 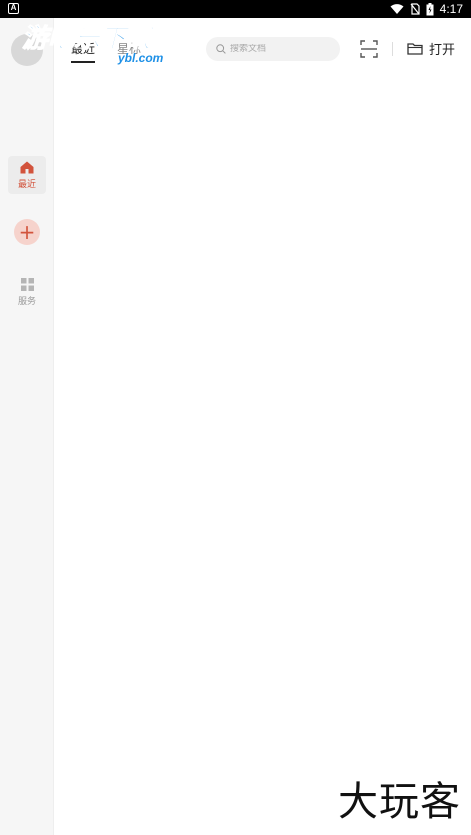 What do you see at coordinates (129, 48) in the screenshot?
I see `tab-starred: 星标` at bounding box center [129, 48].